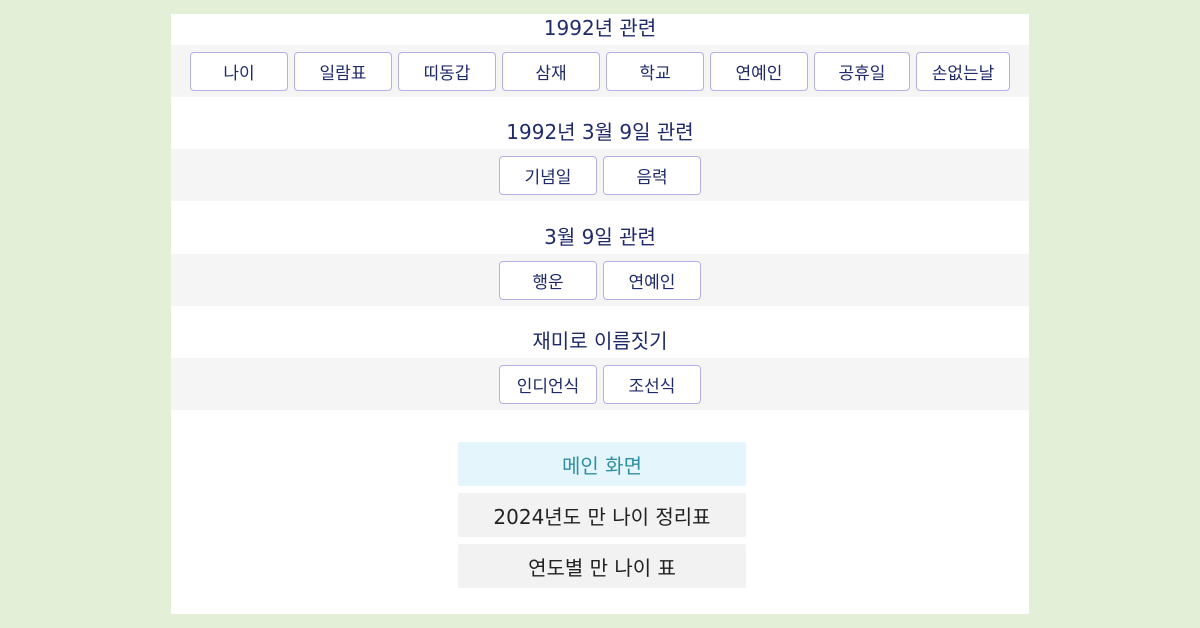 This screenshot has height=628, width=1200. What do you see at coordinates (600, 280) in the screenshot?
I see `button-row-month-day: 행운 연예인` at bounding box center [600, 280].